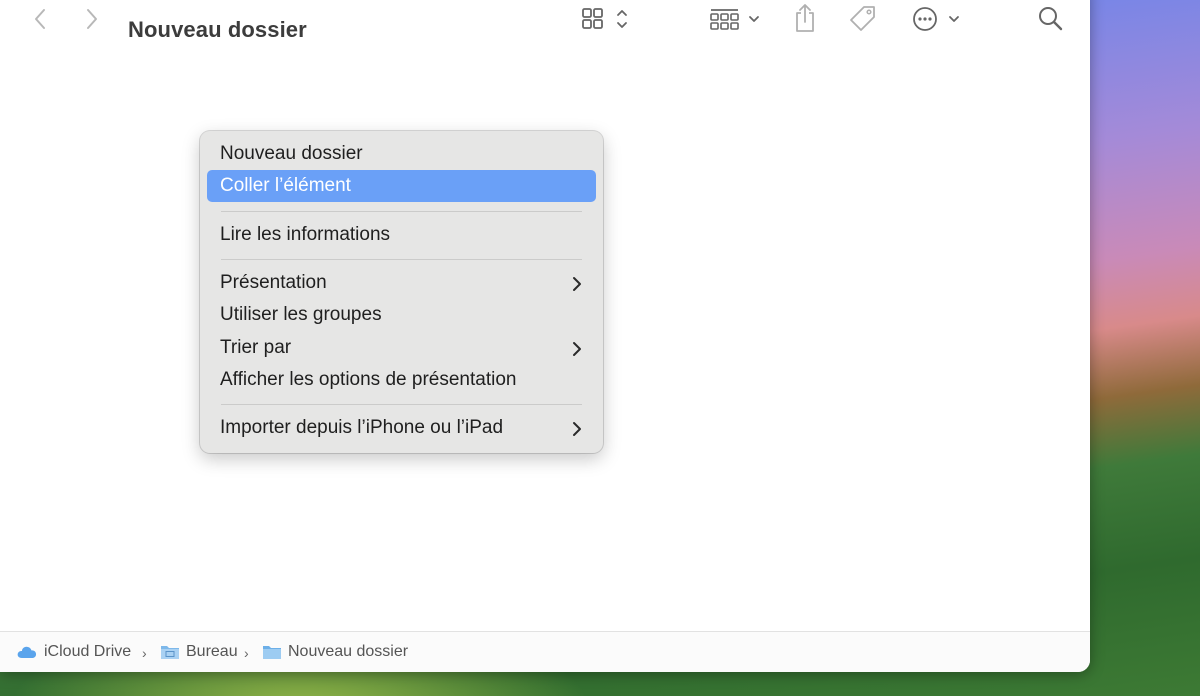 The image size is (1200, 696). Describe the element at coordinates (368, 379) in the screenshot. I see `menu-item-label: Afficher les options de présentation` at that location.